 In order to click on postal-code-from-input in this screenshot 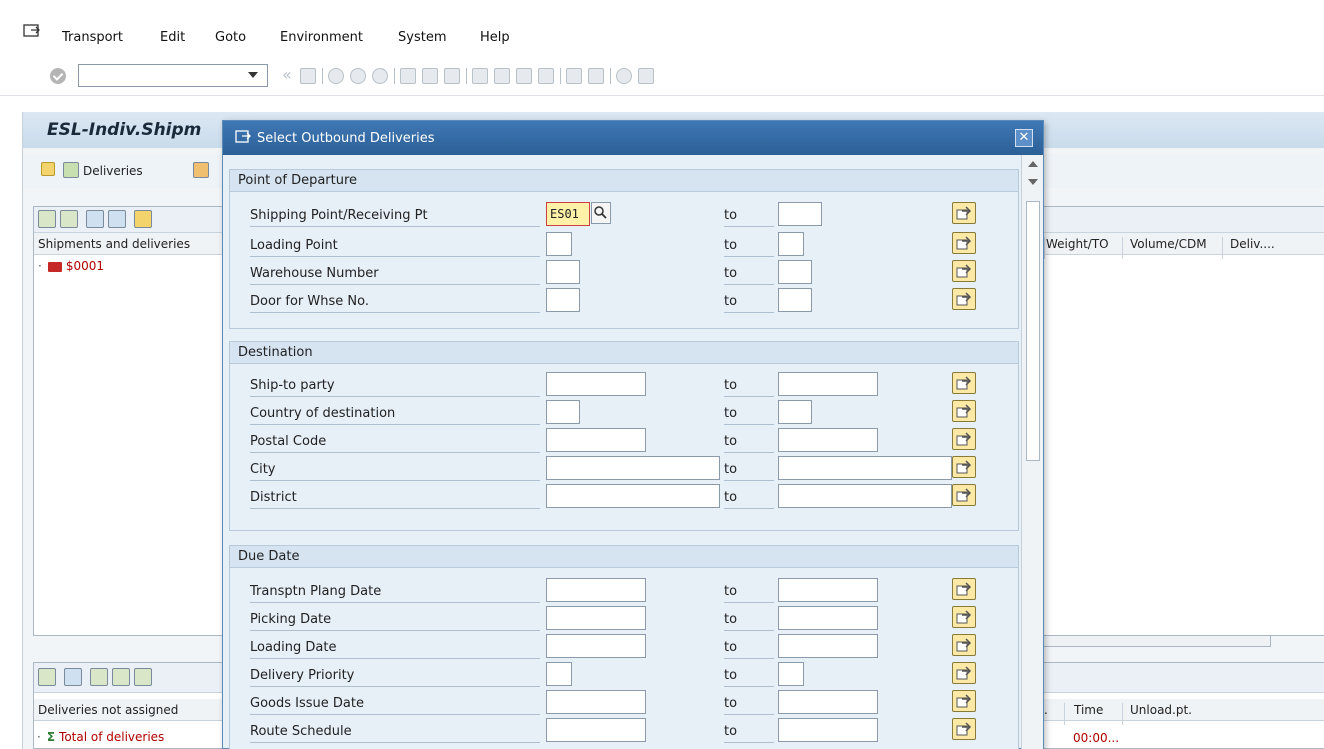, I will do `click(596, 440)`.